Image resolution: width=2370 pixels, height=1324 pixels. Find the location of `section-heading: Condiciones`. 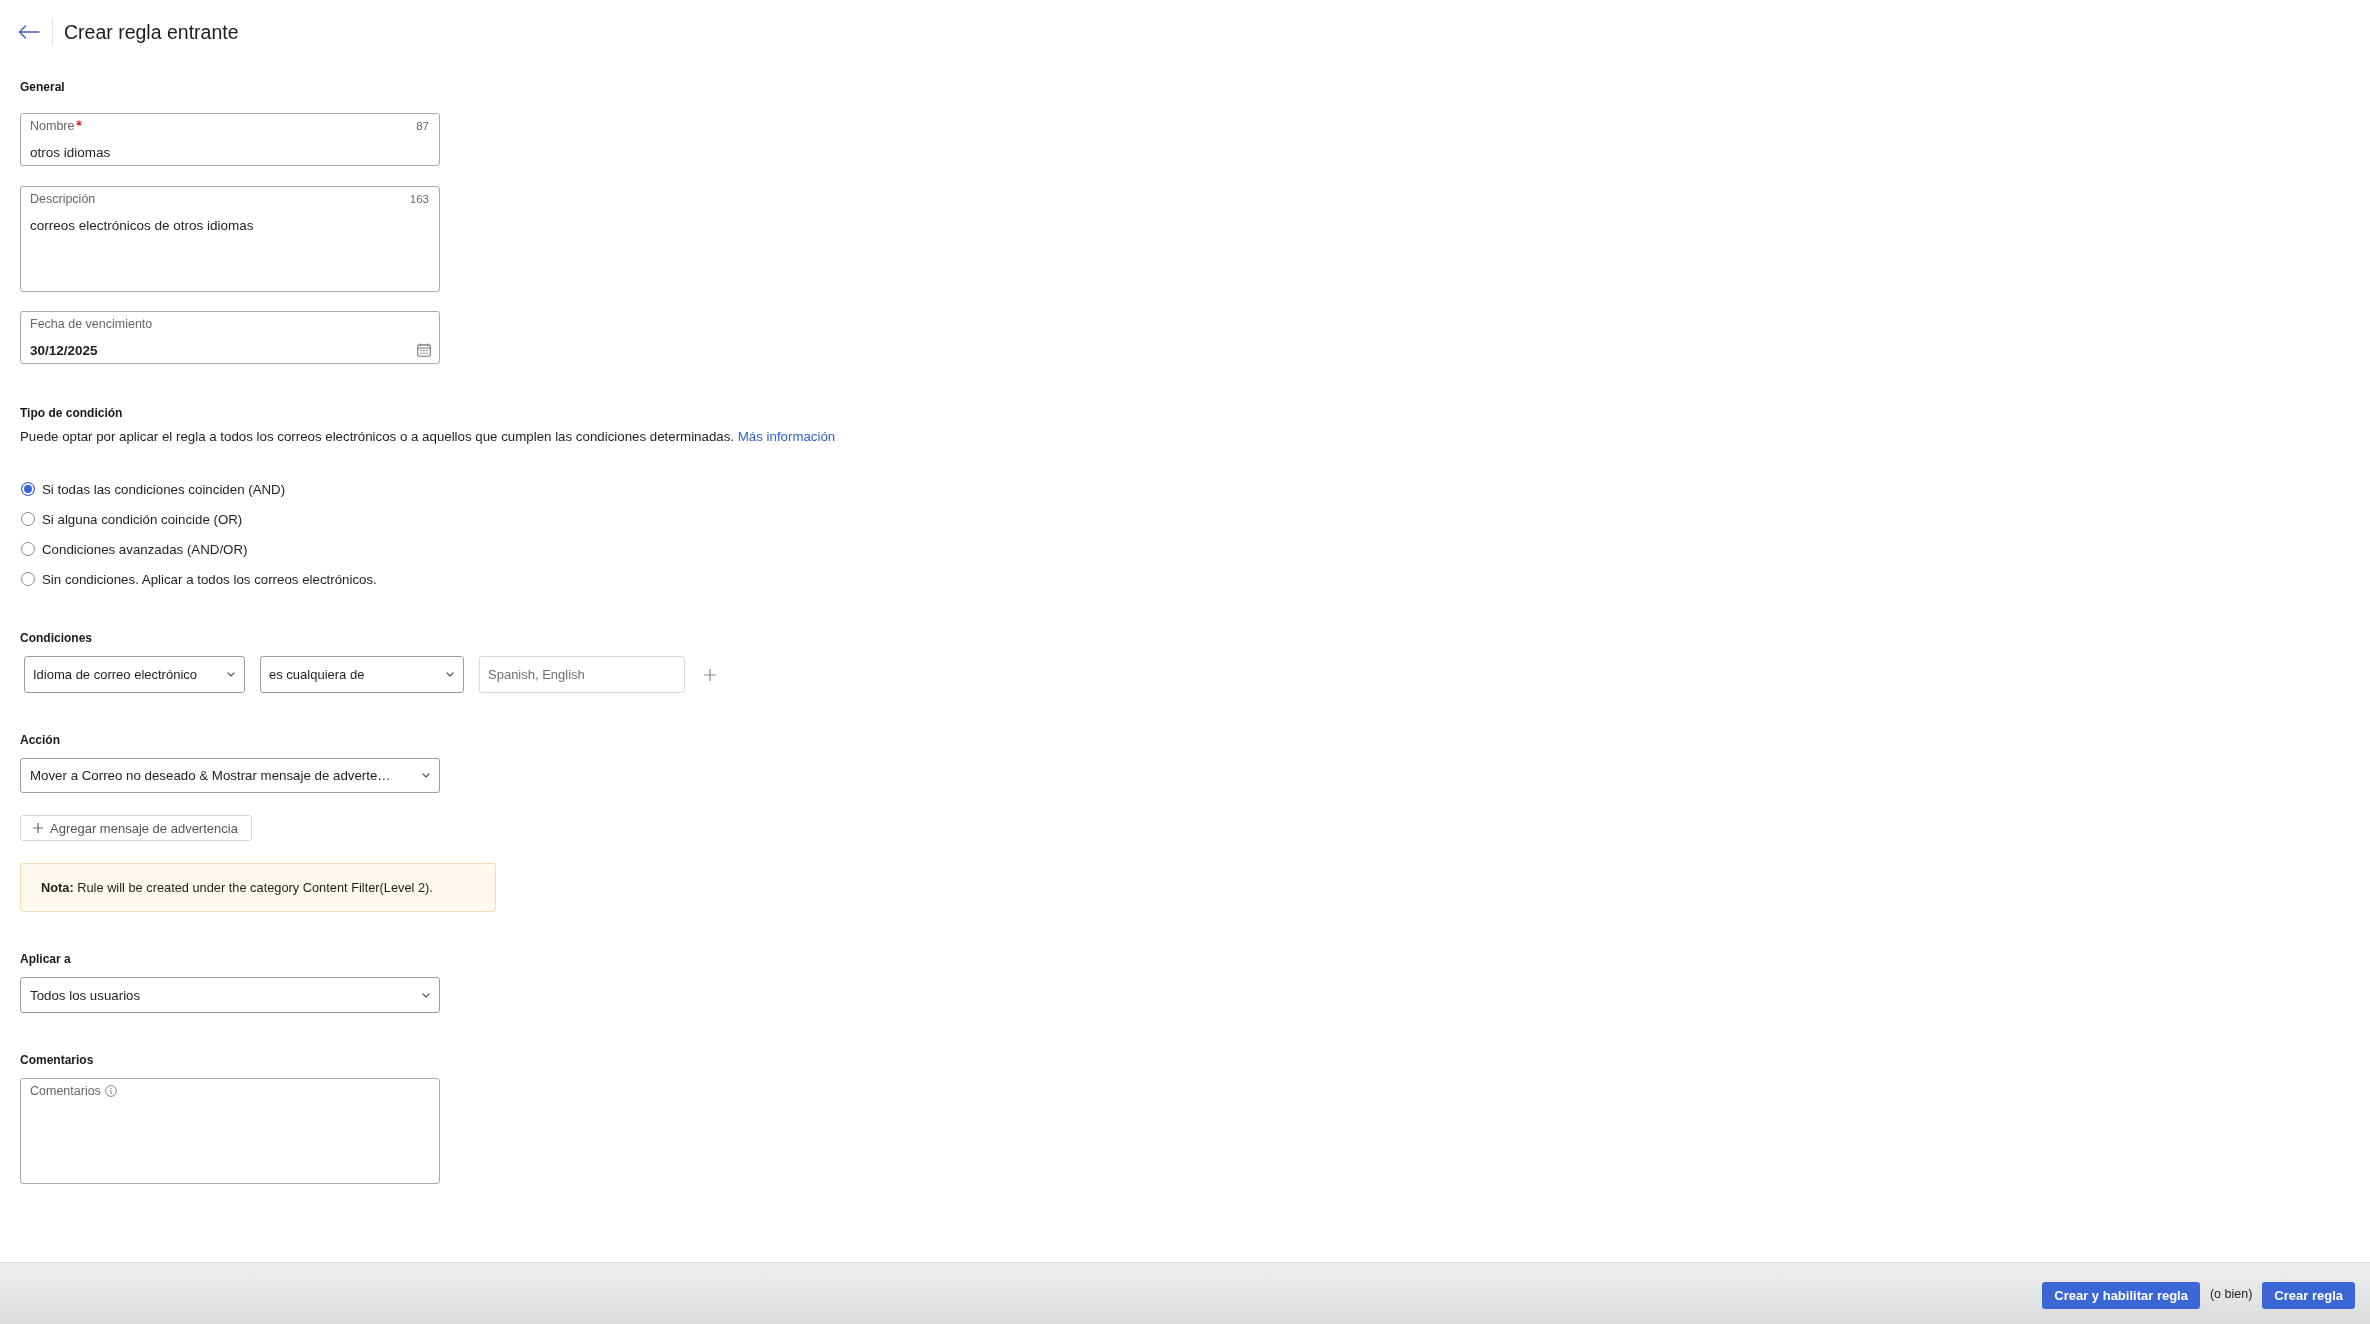

section-heading: Condiciones is located at coordinates (56, 638).